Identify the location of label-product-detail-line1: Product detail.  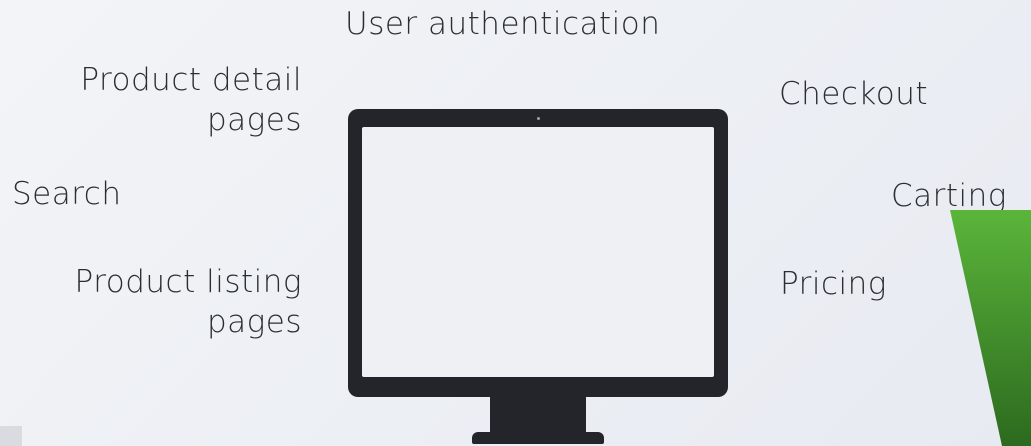
(191, 80).